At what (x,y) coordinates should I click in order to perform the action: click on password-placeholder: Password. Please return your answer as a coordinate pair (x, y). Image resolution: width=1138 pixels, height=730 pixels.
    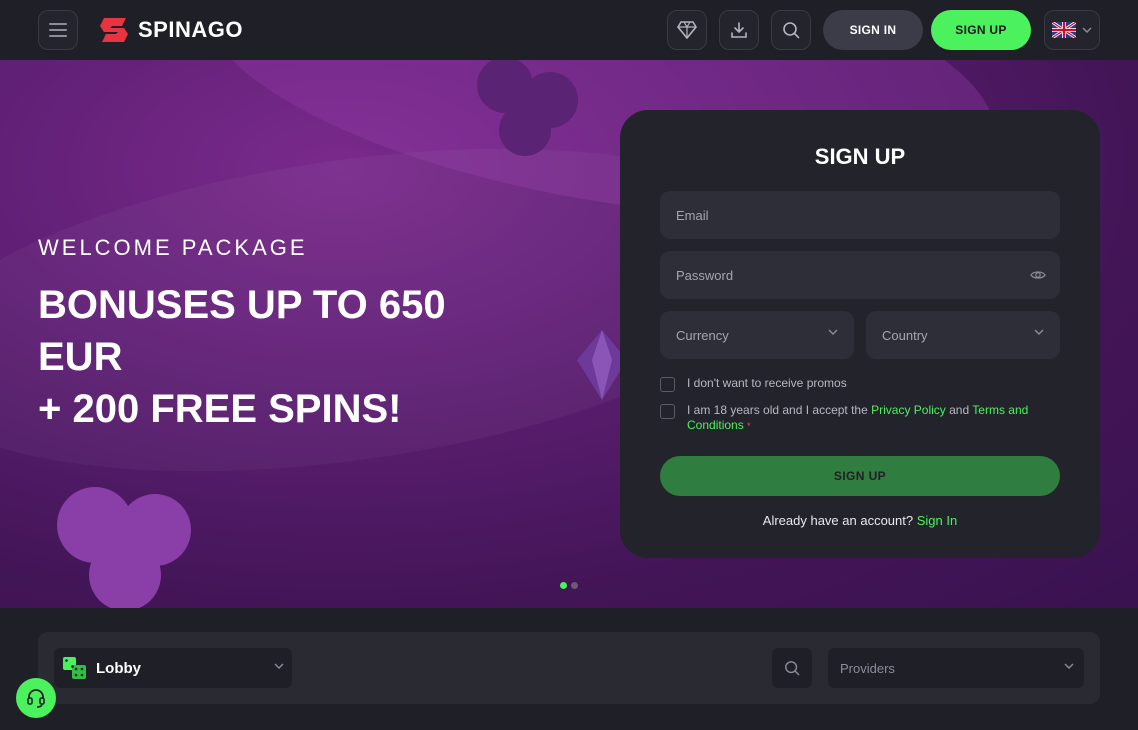
    Looking at the image, I should click on (705, 275).